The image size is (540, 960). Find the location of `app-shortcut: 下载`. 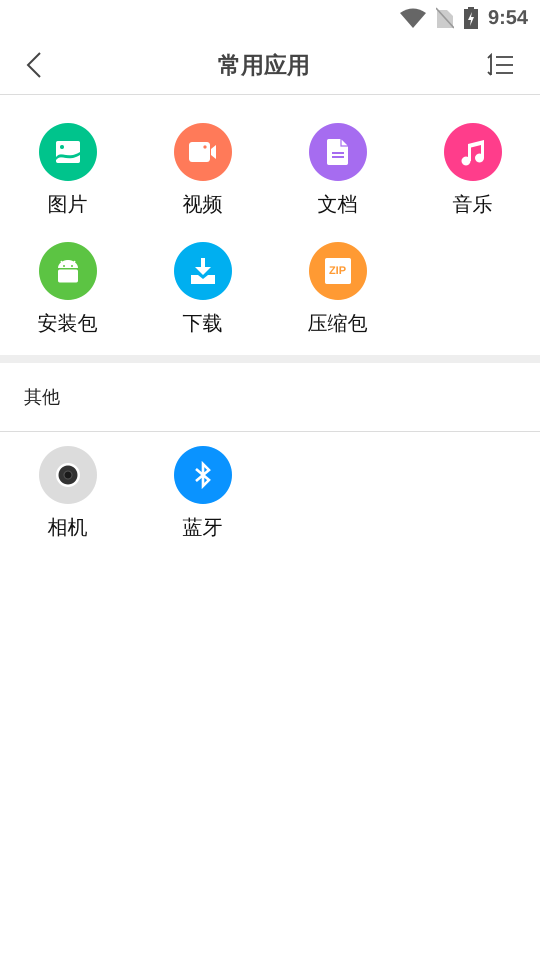

app-shortcut: 下载 is located at coordinates (202, 289).